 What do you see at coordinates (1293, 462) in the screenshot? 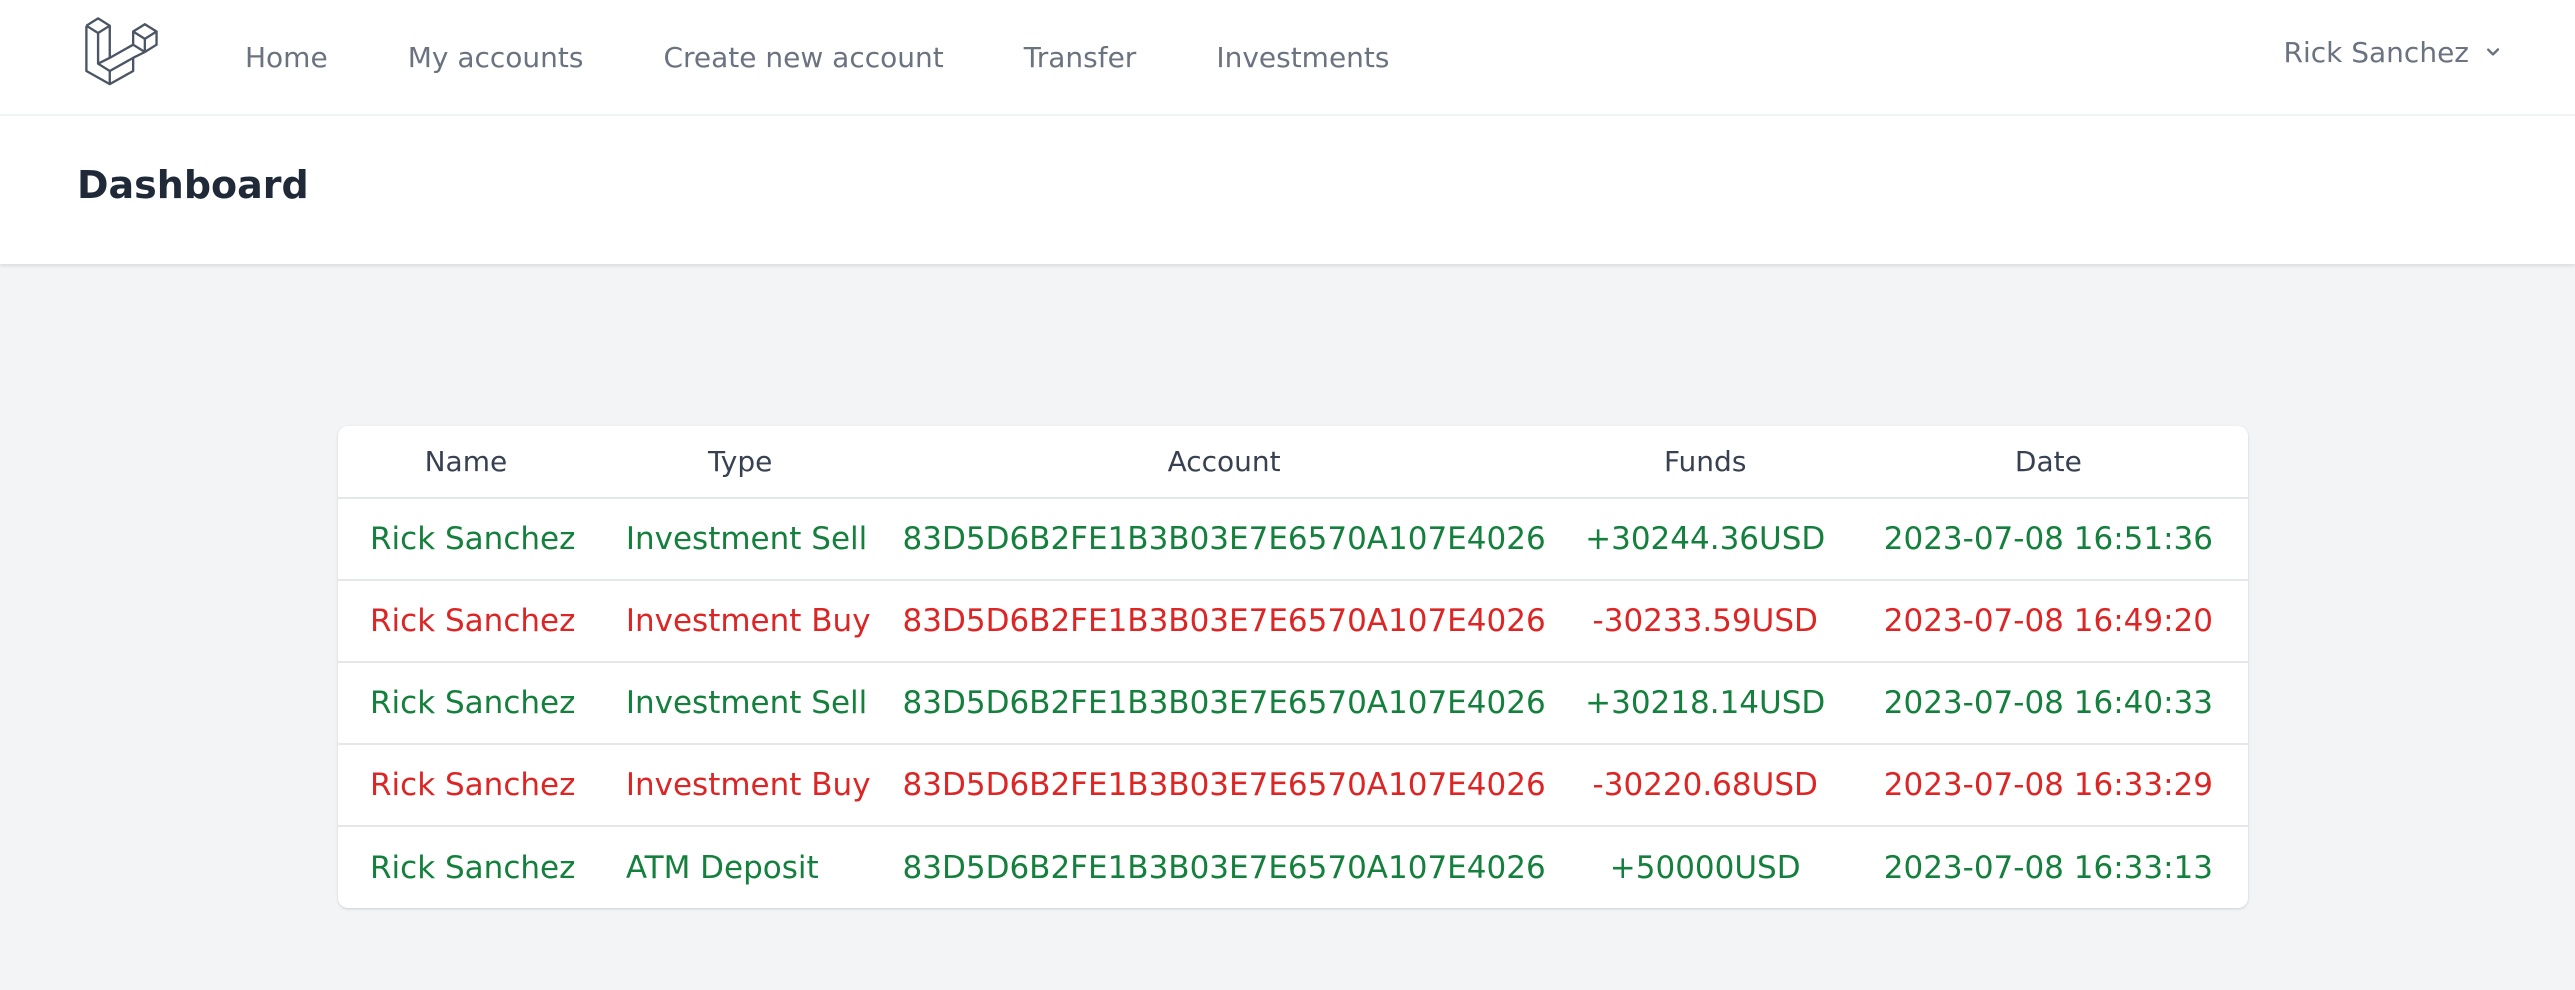
I see `table-header-row: Name Type Account Funds Date` at bounding box center [1293, 462].